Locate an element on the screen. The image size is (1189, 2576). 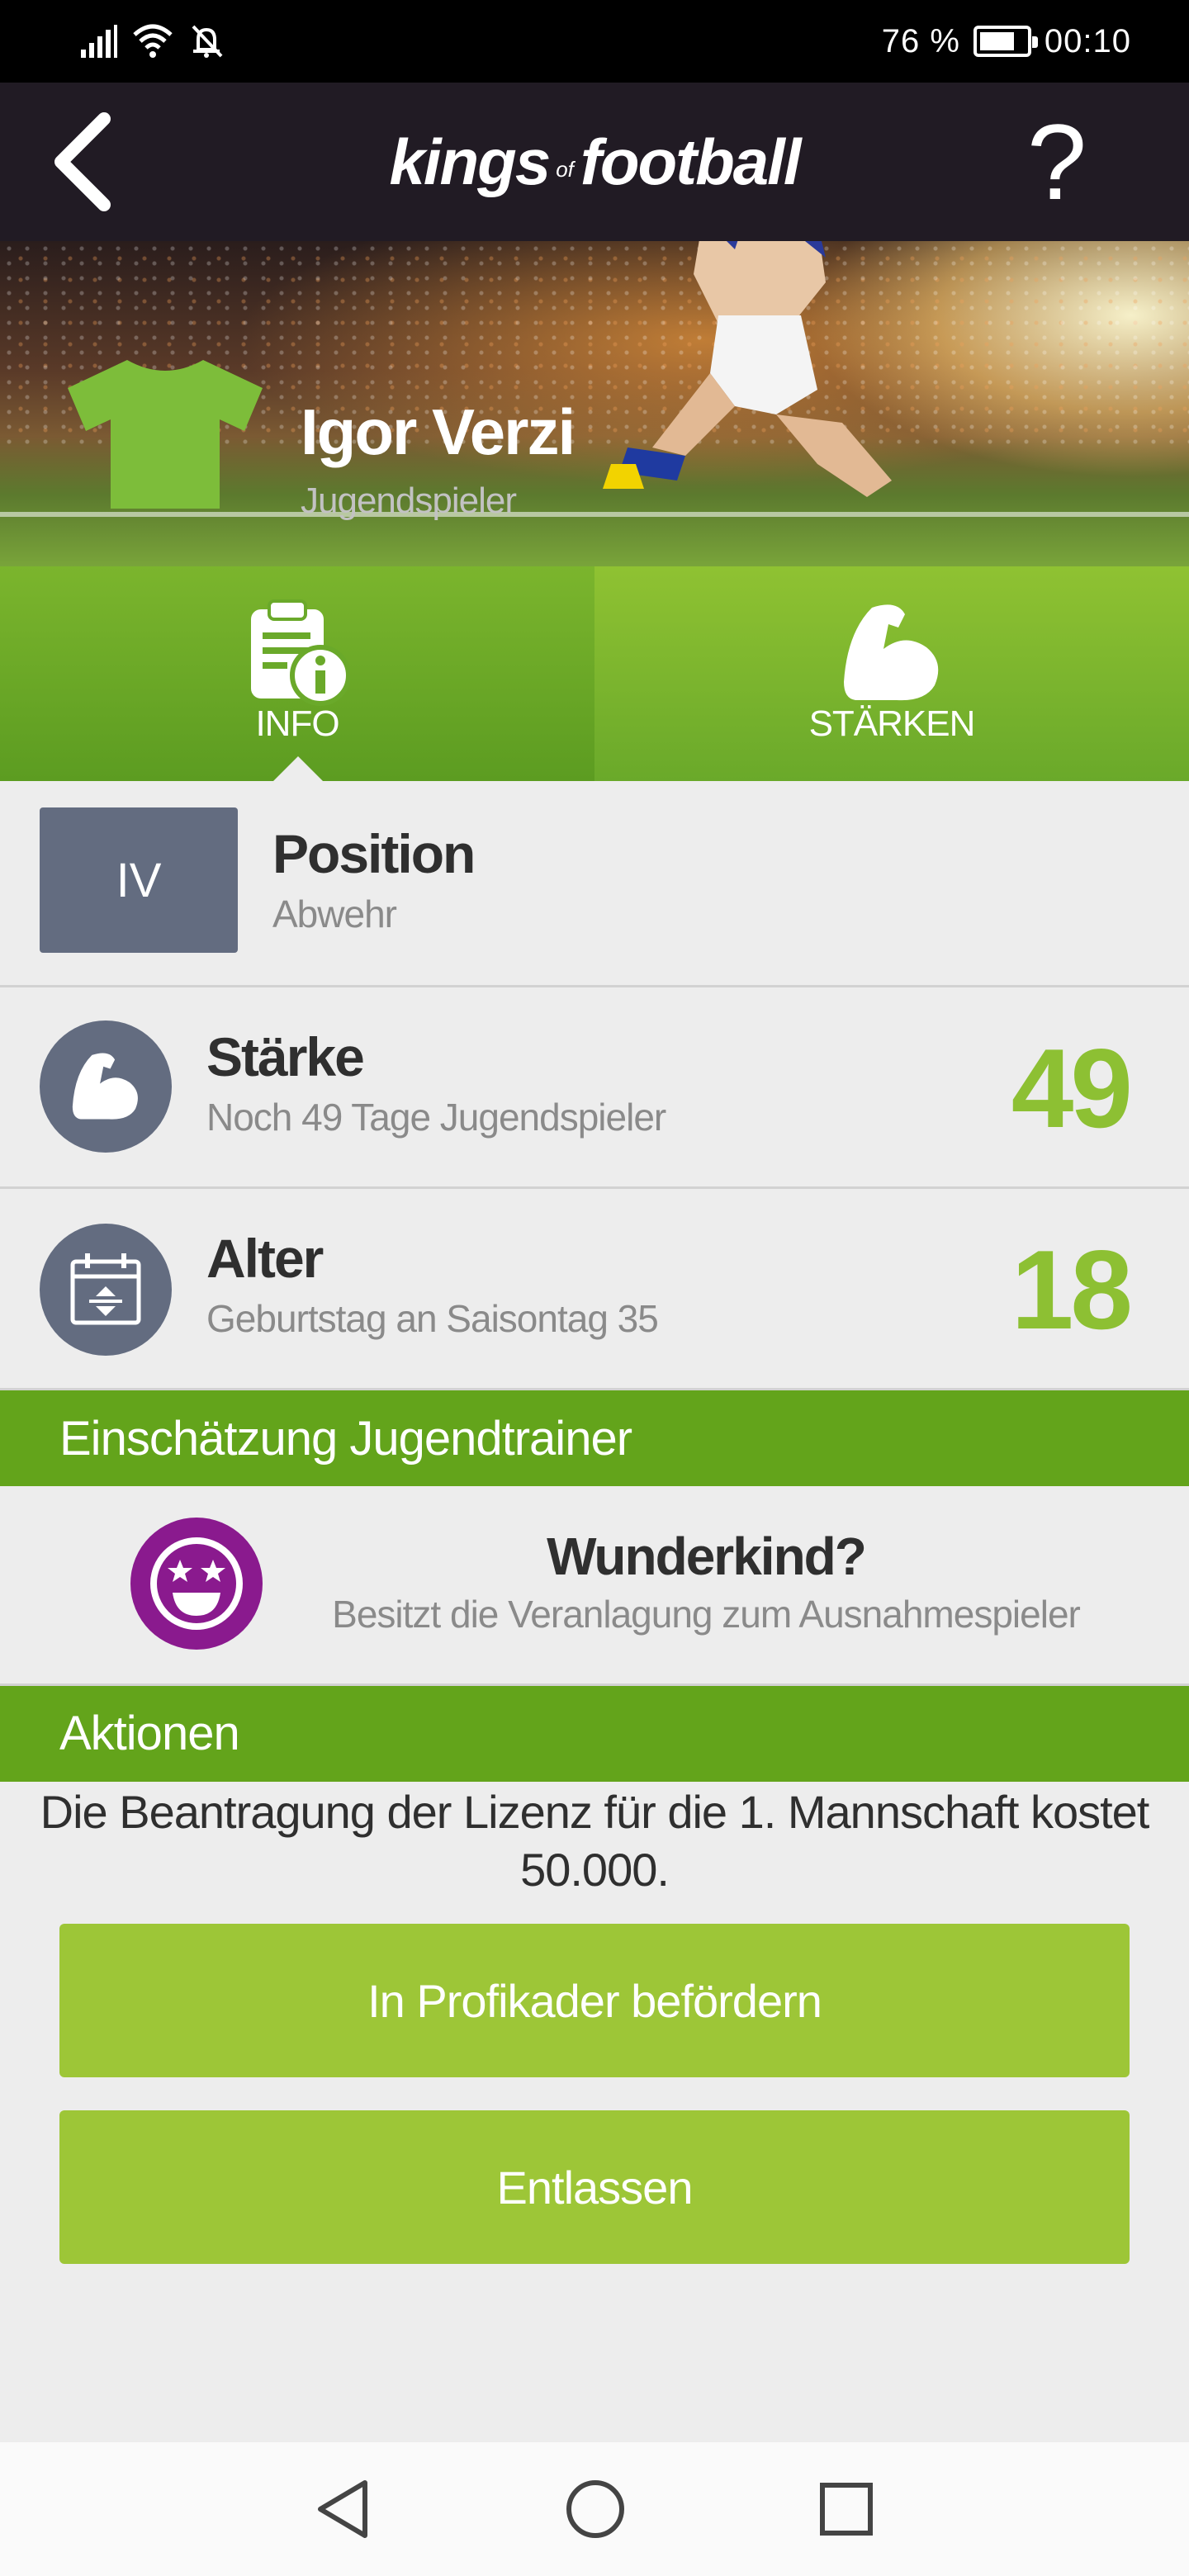
app-logo: kings of football is located at coordinates (594, 161).